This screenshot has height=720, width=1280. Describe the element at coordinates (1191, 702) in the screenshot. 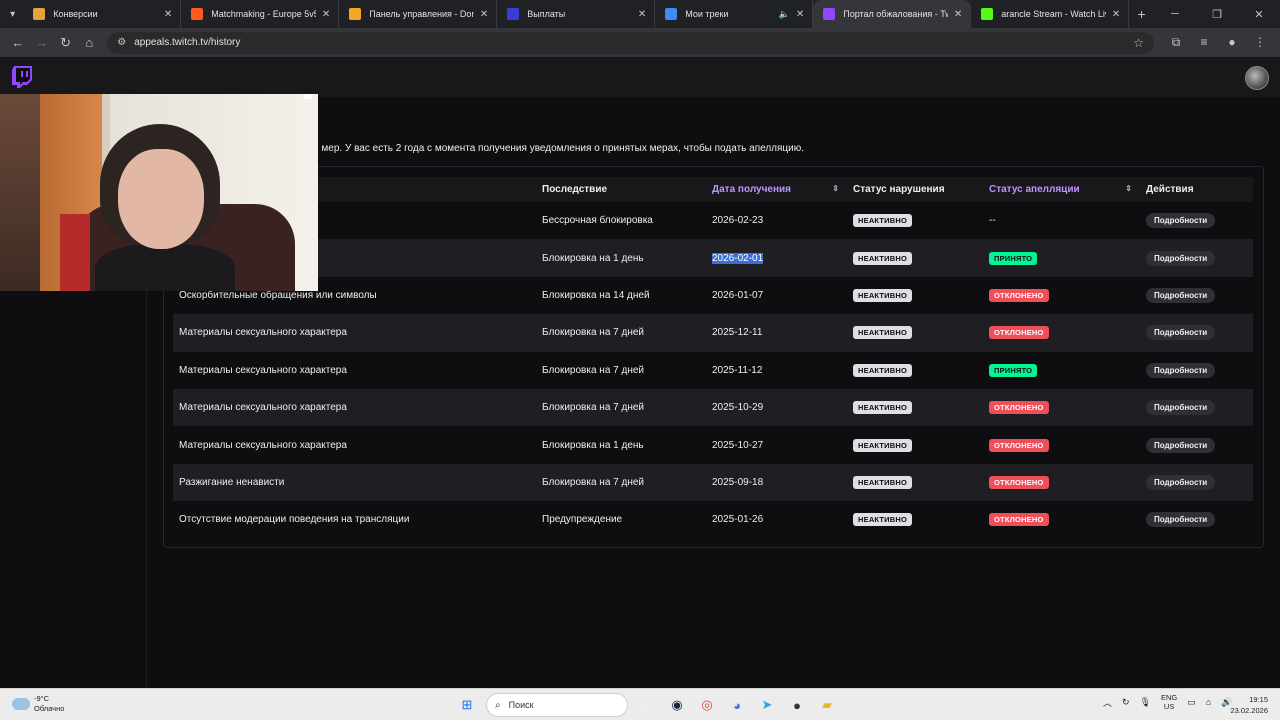

I see `display-icon: ▭` at that location.